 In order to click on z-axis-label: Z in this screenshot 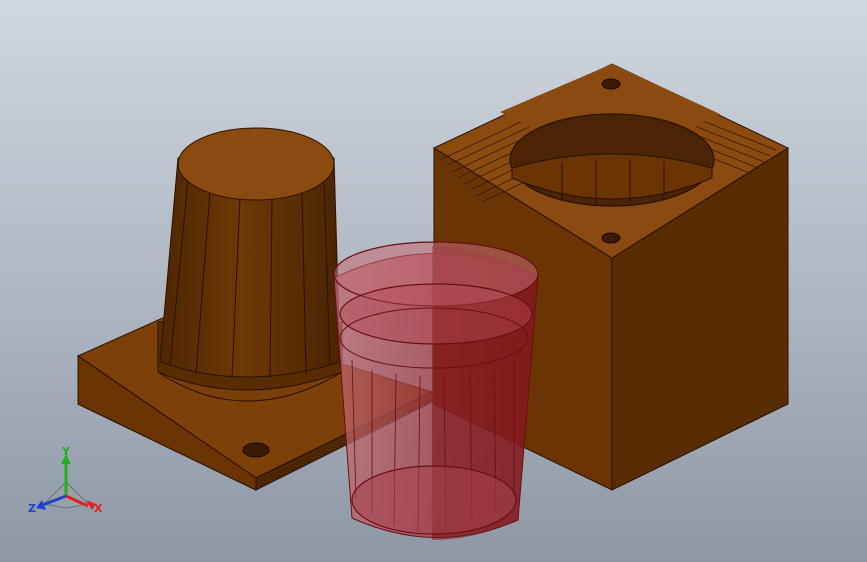, I will do `click(32, 508)`.